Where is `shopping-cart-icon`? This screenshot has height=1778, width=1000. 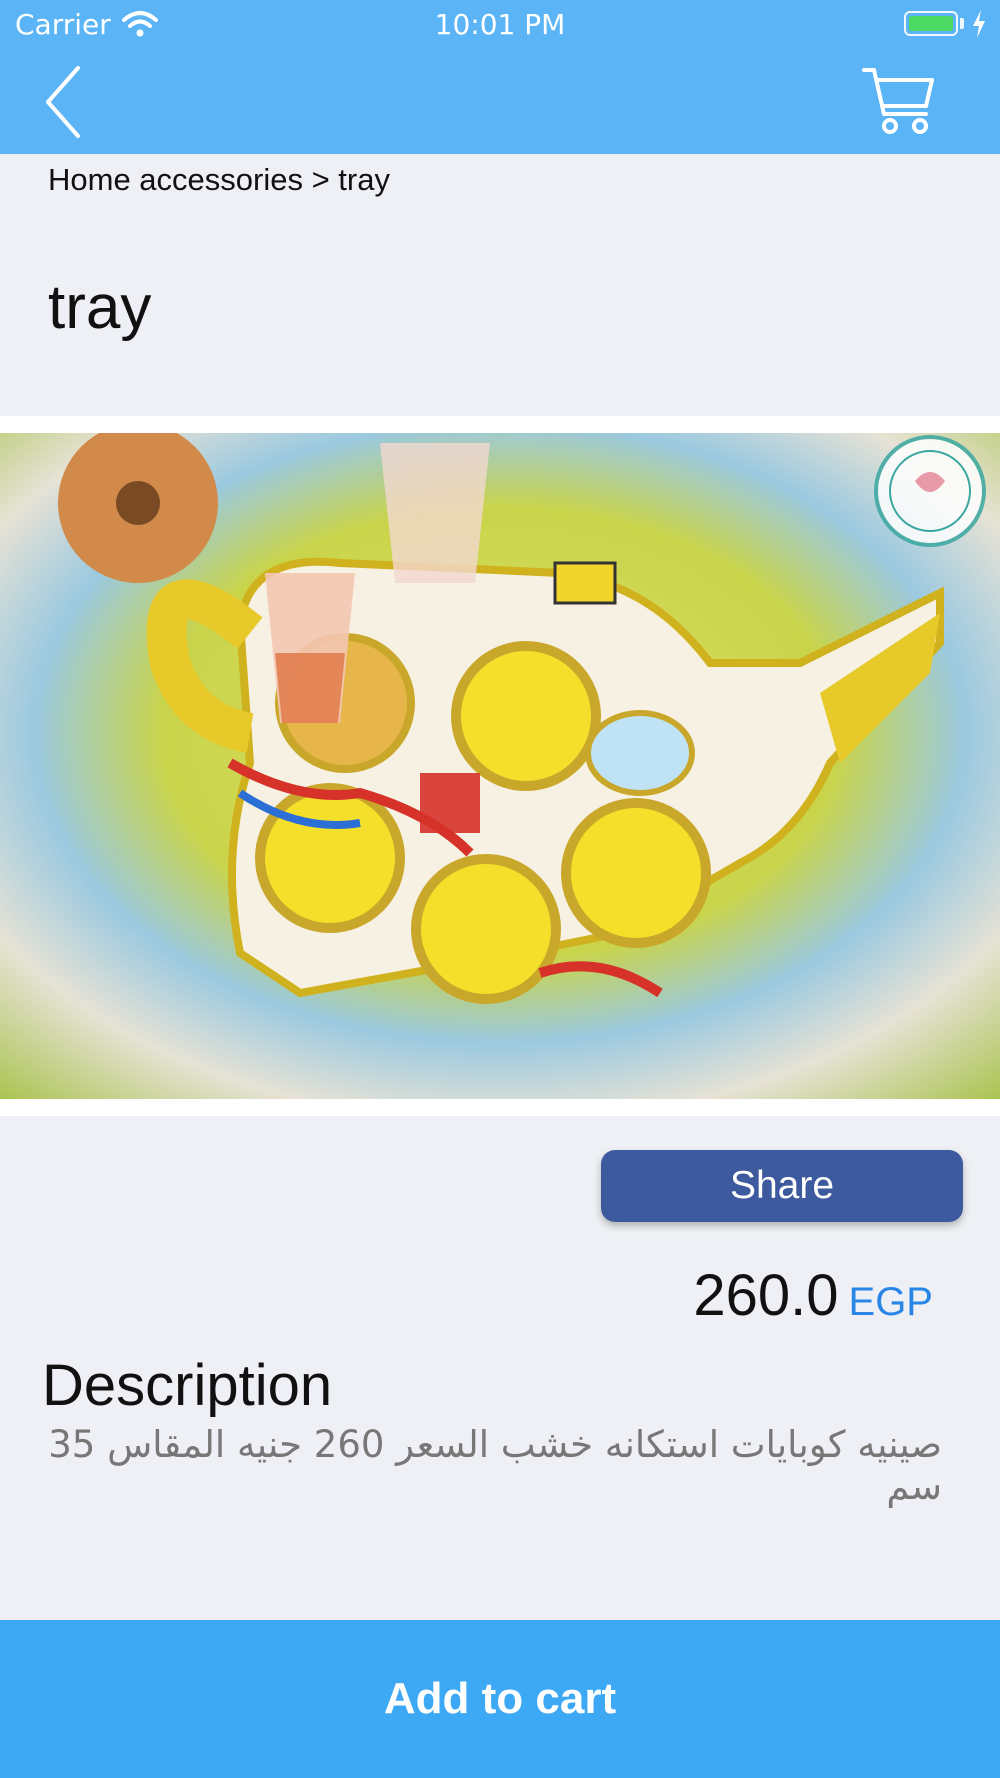
shopping-cart-icon is located at coordinates (899, 102).